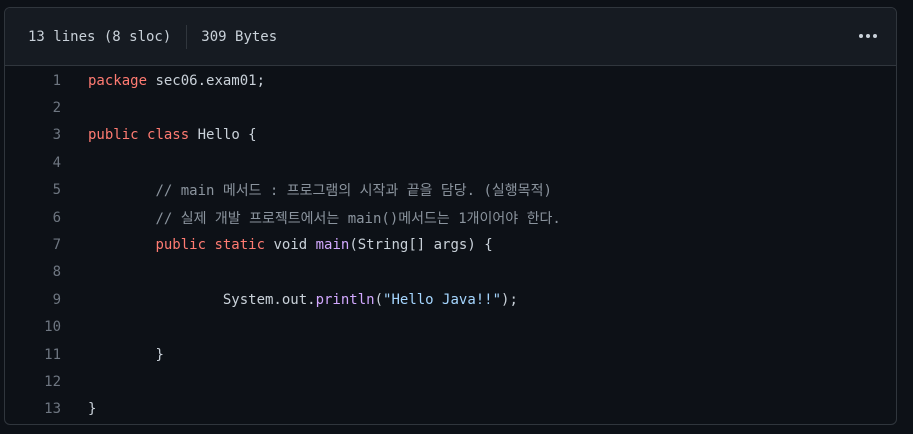 Image resolution: width=913 pixels, height=434 pixels. What do you see at coordinates (33, 327) in the screenshot?
I see `line-number: 10` at bounding box center [33, 327].